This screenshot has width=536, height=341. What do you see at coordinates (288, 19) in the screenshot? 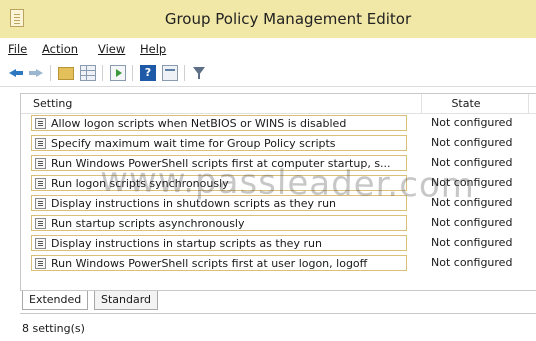
I see `window-title: Group Policy Management Editor` at bounding box center [288, 19].